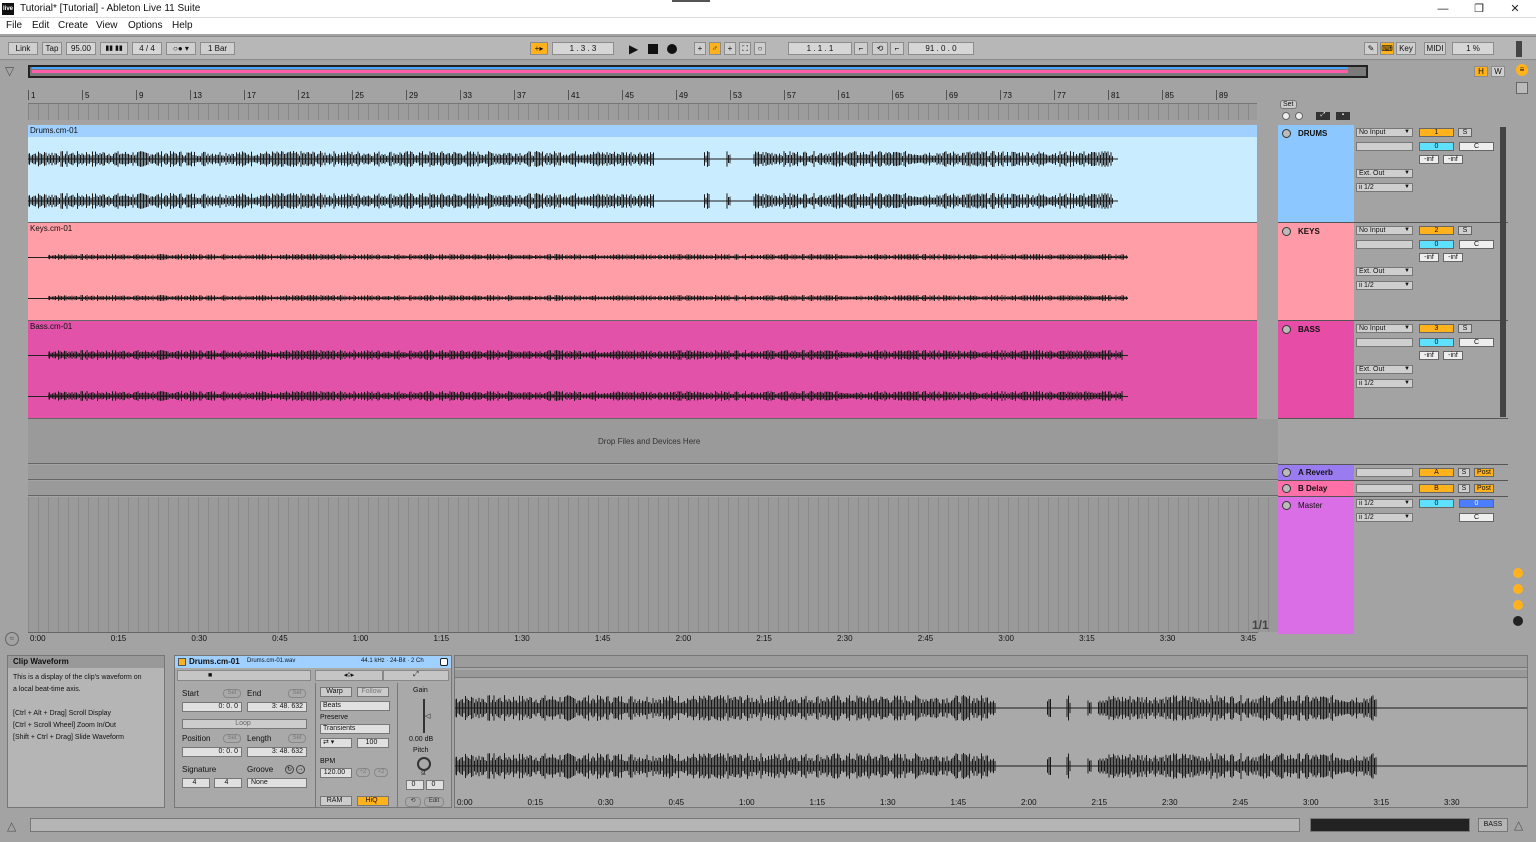 Image resolution: width=1536 pixels, height=842 pixels. Describe the element at coordinates (1518, 605) in the screenshot. I see `returns-toggle-icon` at that location.